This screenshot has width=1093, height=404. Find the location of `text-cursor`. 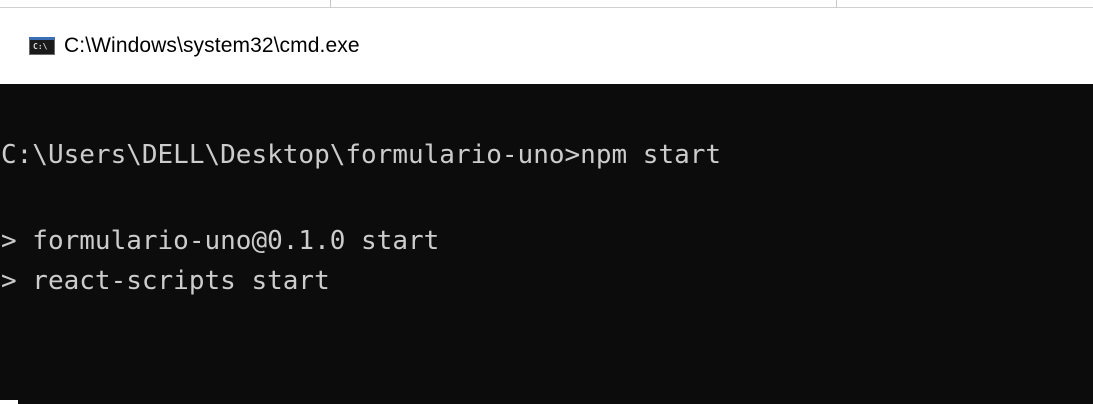

text-cursor is located at coordinates (9, 402).